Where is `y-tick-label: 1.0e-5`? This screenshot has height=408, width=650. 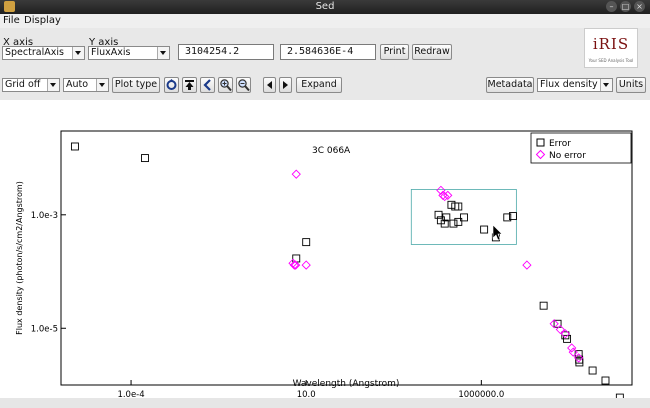
y-tick-label: 1.0e-5 is located at coordinates (44, 329).